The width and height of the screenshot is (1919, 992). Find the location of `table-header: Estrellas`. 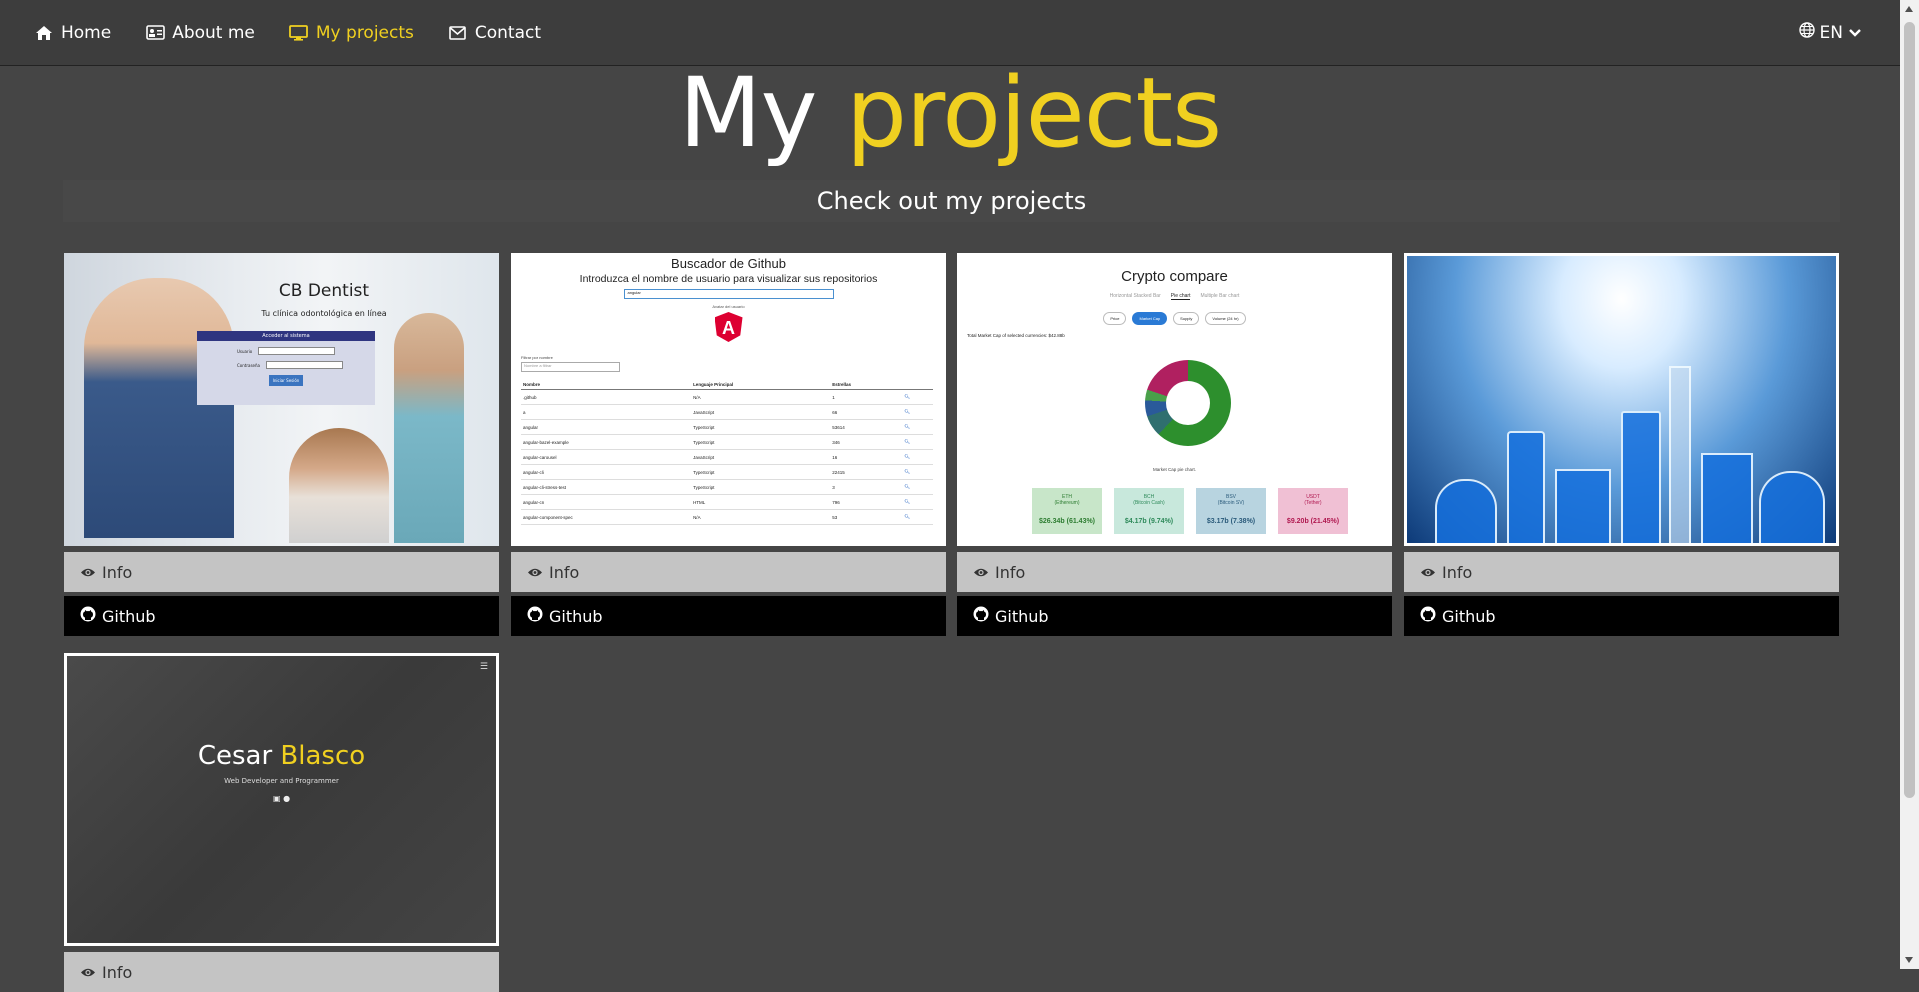

table-header: Estrellas is located at coordinates (866, 385).